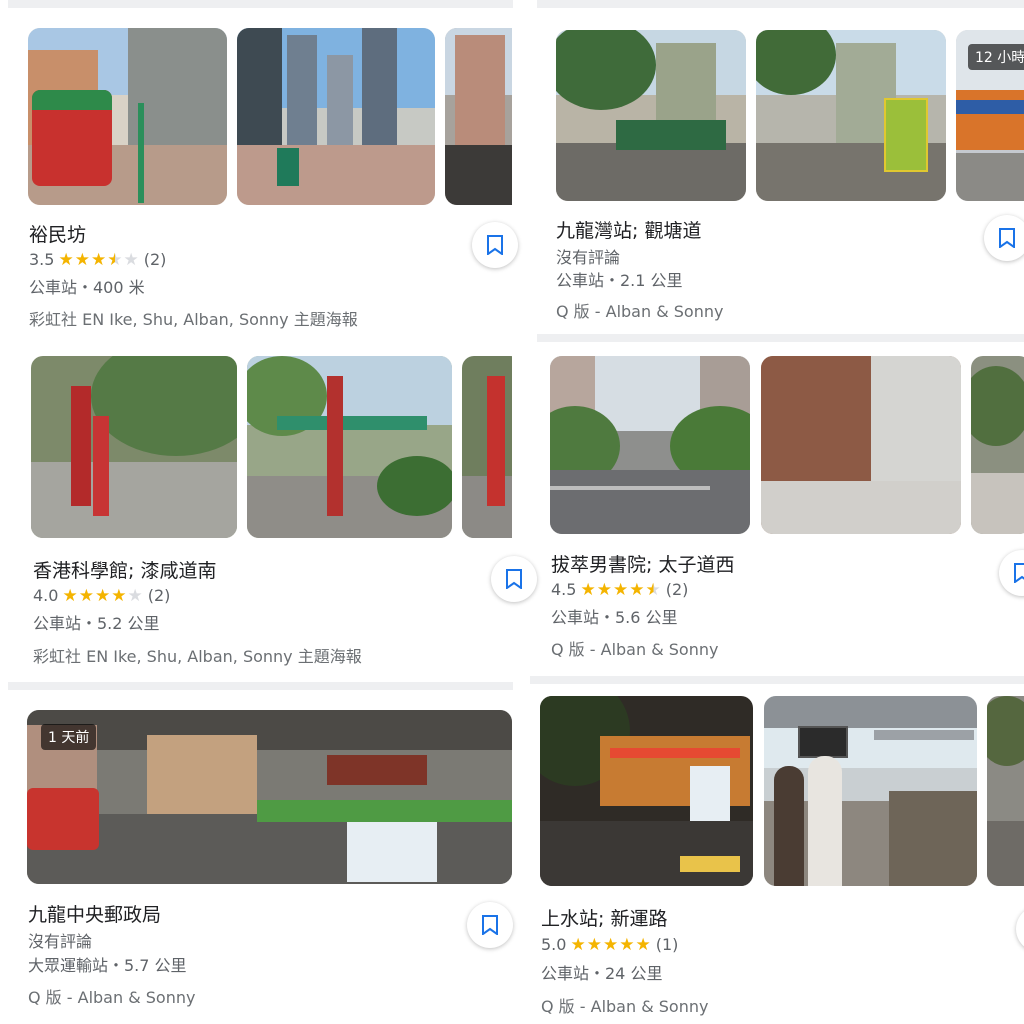 The image size is (1024, 1024). I want to click on photo-age-badge: 12 小時, so click(996, 57).